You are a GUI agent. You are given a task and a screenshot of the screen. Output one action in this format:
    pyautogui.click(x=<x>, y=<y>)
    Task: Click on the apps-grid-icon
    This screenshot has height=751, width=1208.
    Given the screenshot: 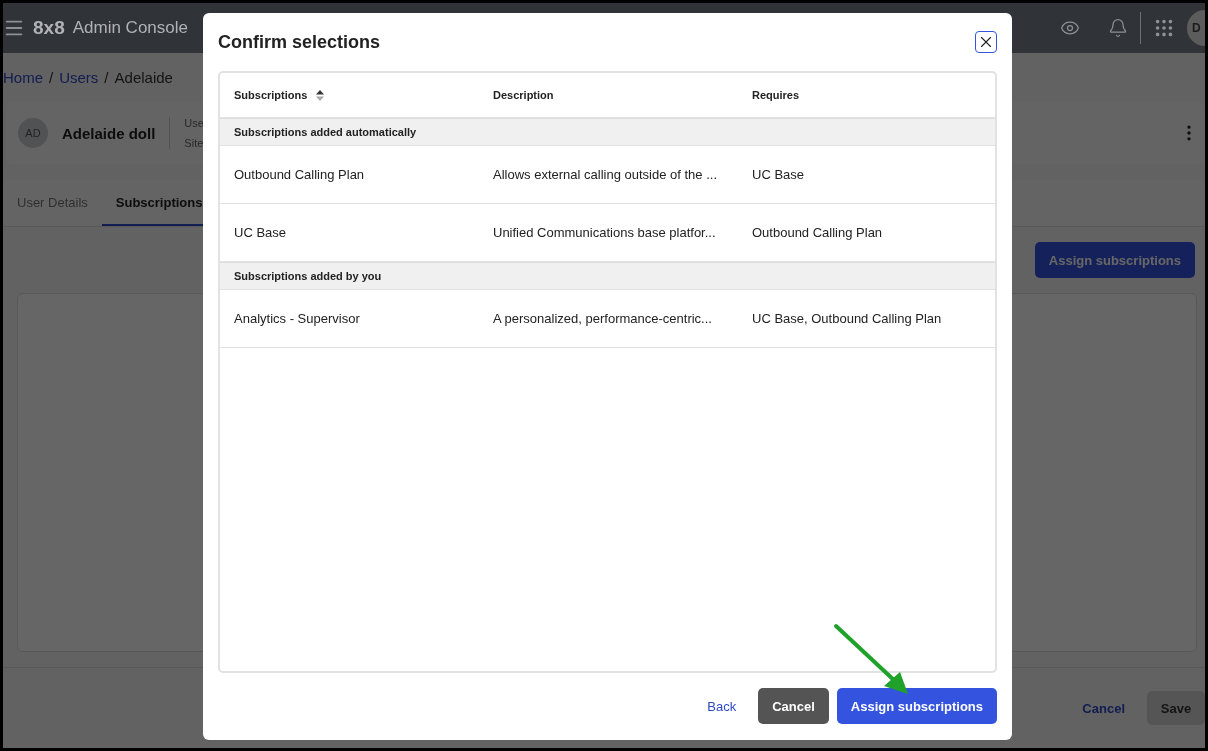 What is the action you would take?
    pyautogui.click(x=1164, y=28)
    